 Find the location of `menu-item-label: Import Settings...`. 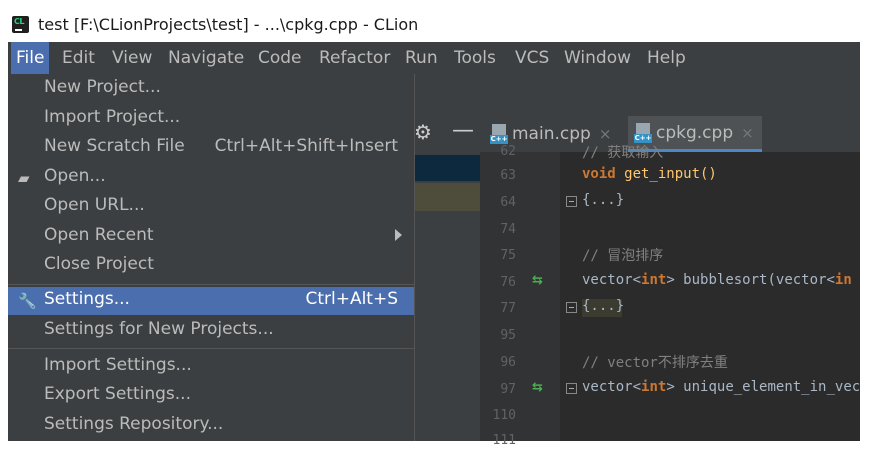

menu-item-label: Import Settings... is located at coordinates (118, 365).